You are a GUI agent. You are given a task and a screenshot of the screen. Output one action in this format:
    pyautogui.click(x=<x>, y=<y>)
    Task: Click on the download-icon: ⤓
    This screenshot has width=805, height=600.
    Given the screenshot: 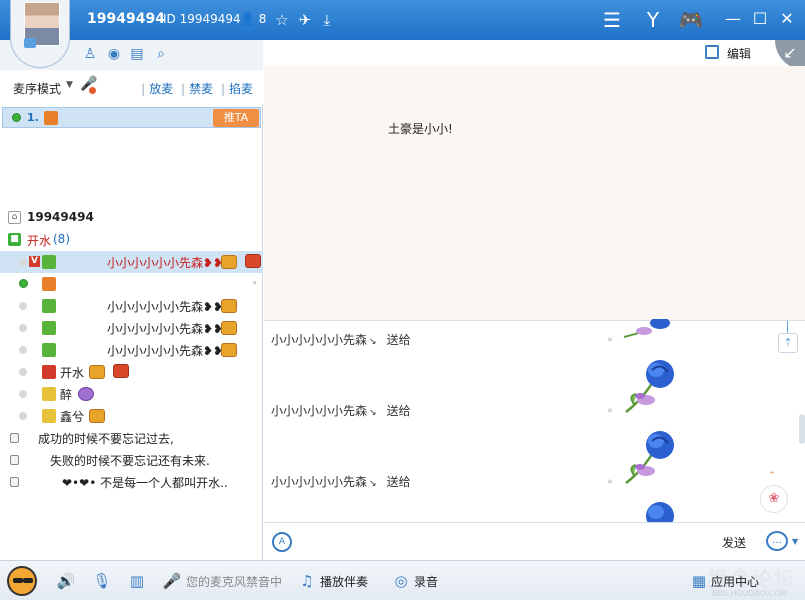 What is the action you would take?
    pyautogui.click(x=327, y=20)
    